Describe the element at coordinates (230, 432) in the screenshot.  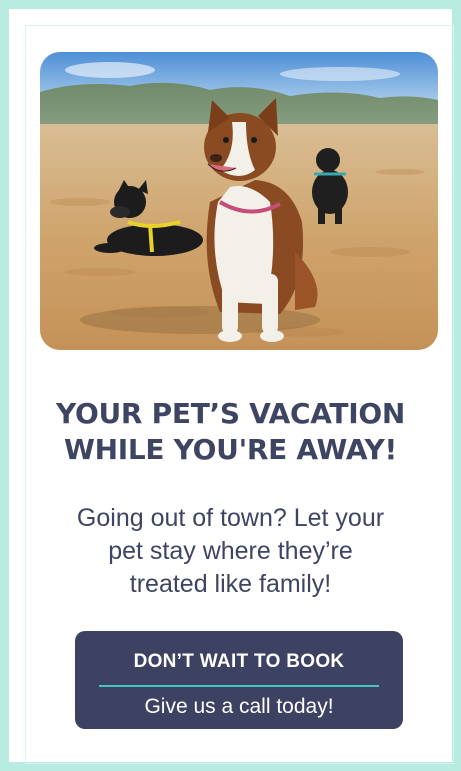
I see `headline: YOUR PET’S VACATION WHILE YOU'RE AWAY!` at that location.